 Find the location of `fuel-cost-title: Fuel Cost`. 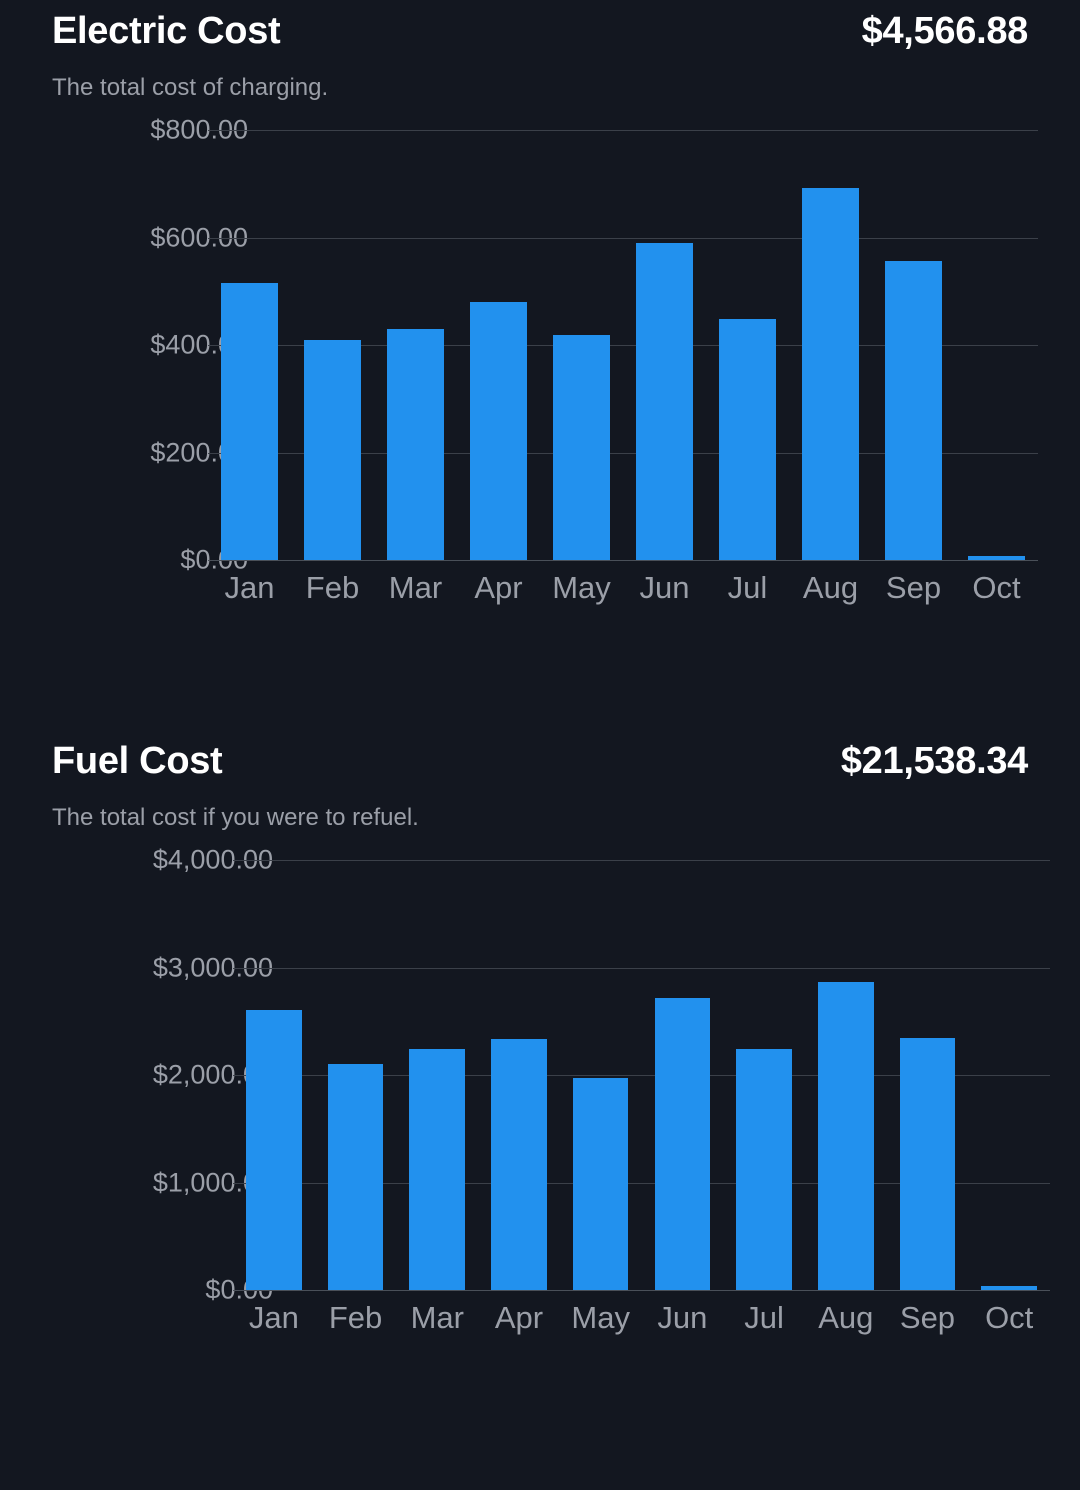

fuel-cost-title: Fuel Cost is located at coordinates (137, 761).